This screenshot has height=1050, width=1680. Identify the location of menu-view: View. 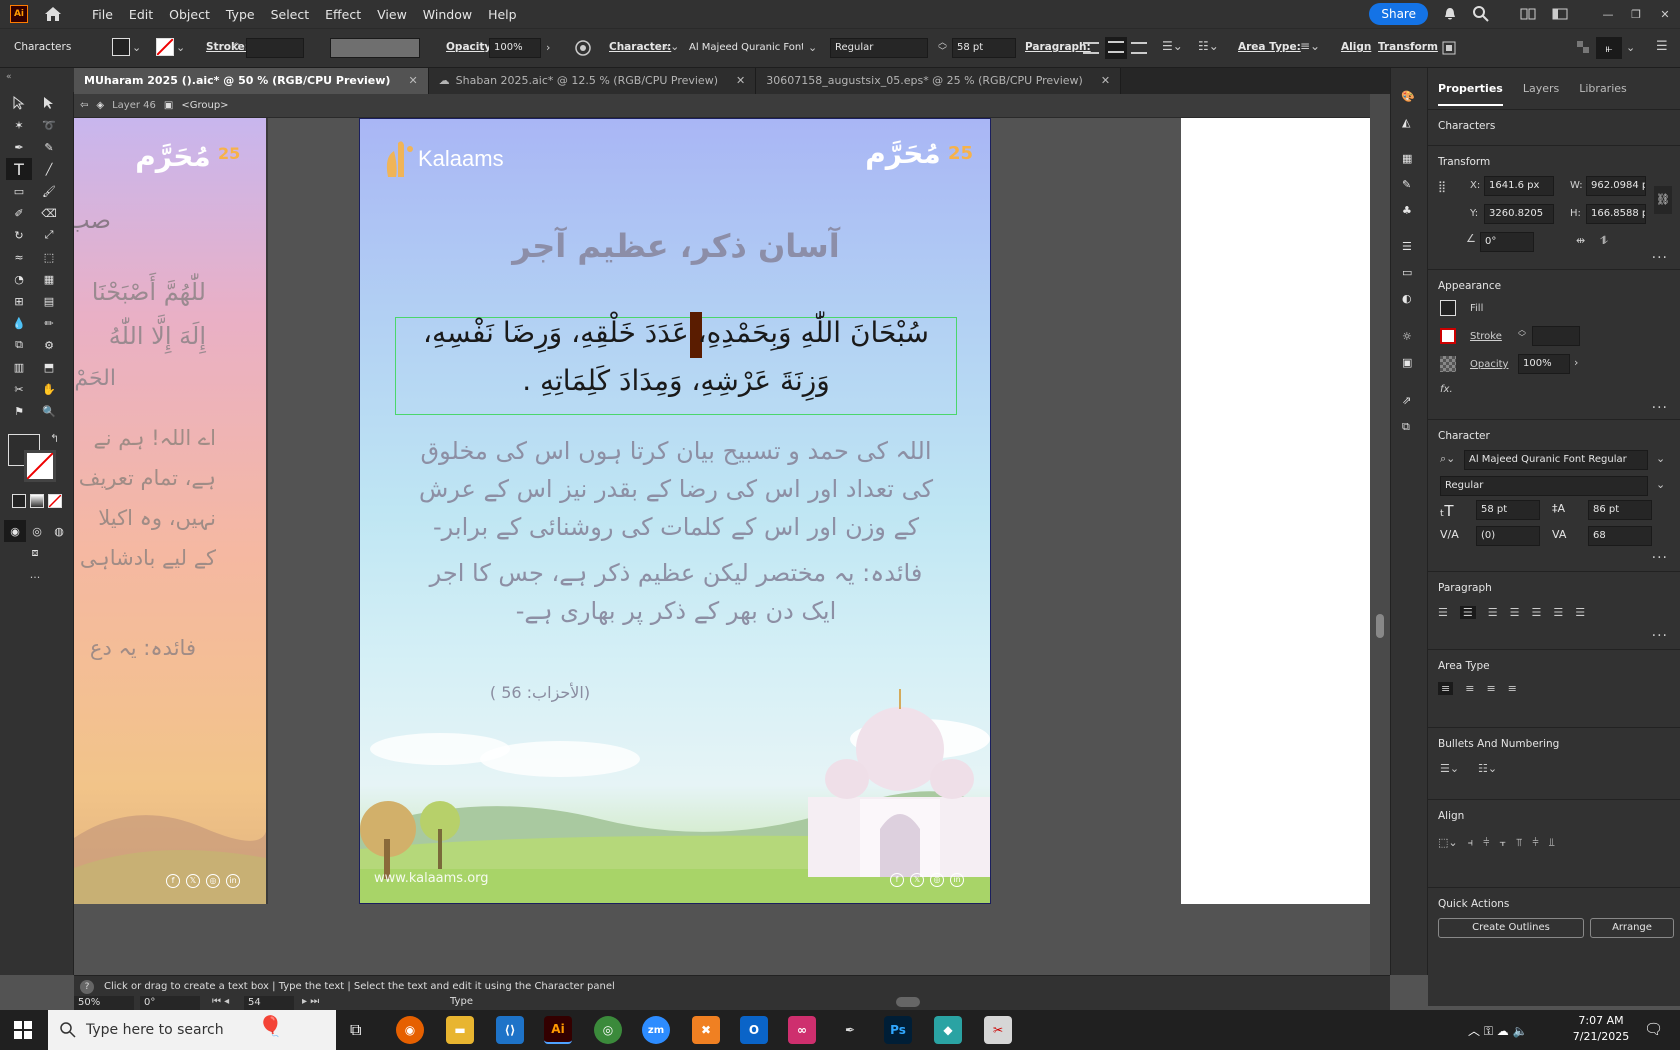
(392, 14).